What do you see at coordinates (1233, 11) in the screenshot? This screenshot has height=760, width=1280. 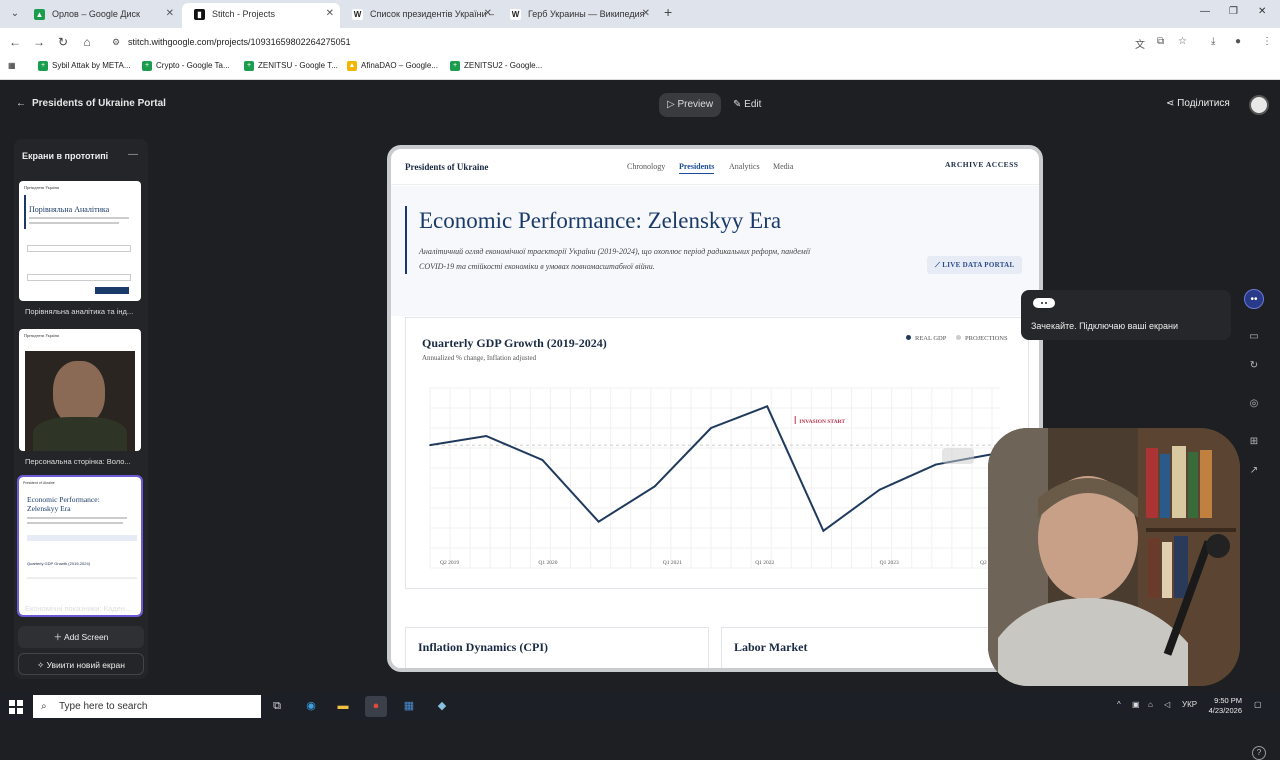 I see `restore-icon: ❐` at bounding box center [1233, 11].